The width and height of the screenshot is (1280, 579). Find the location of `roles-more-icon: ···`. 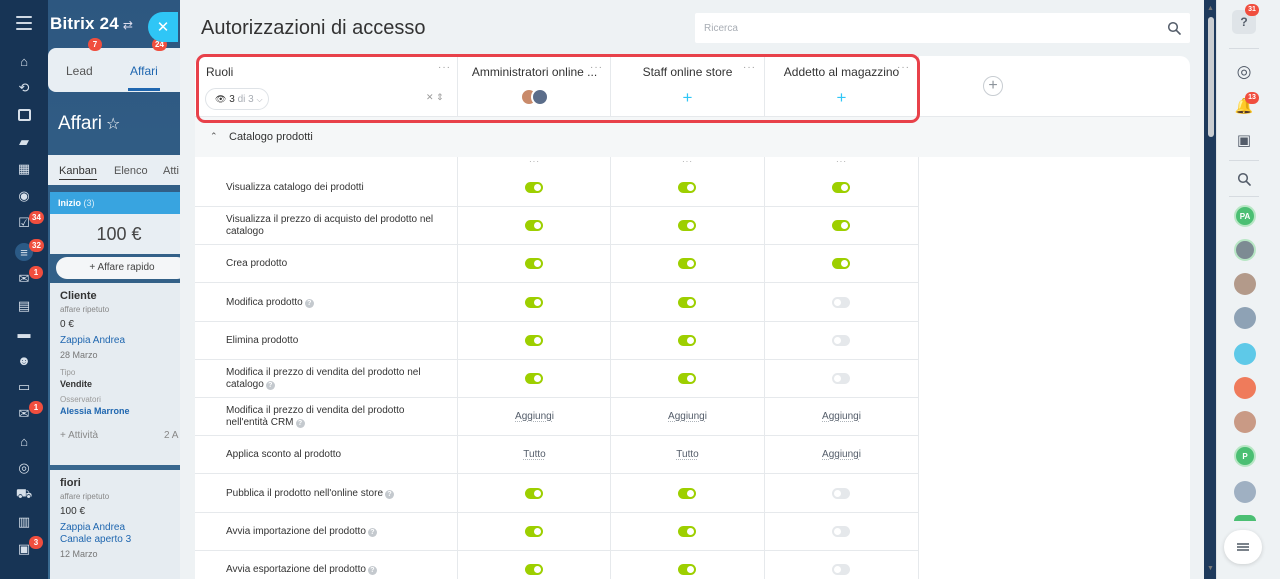

roles-more-icon: ··· is located at coordinates (444, 67).